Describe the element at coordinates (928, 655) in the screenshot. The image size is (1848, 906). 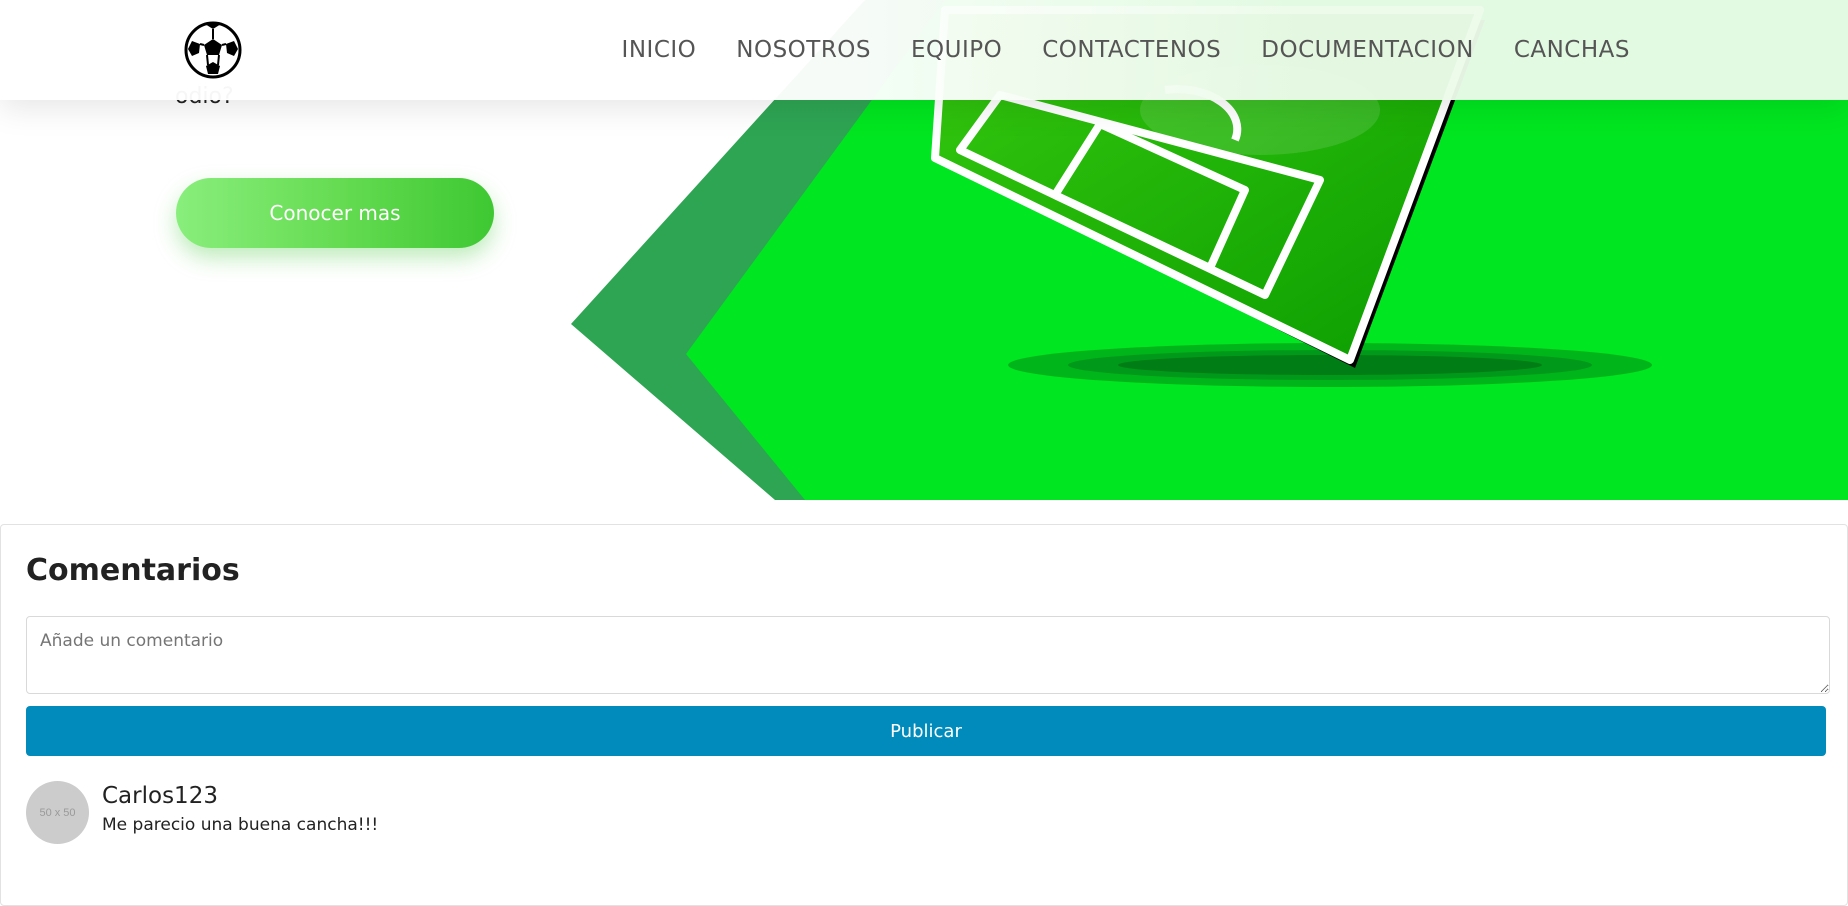
I see `comment-input` at that location.